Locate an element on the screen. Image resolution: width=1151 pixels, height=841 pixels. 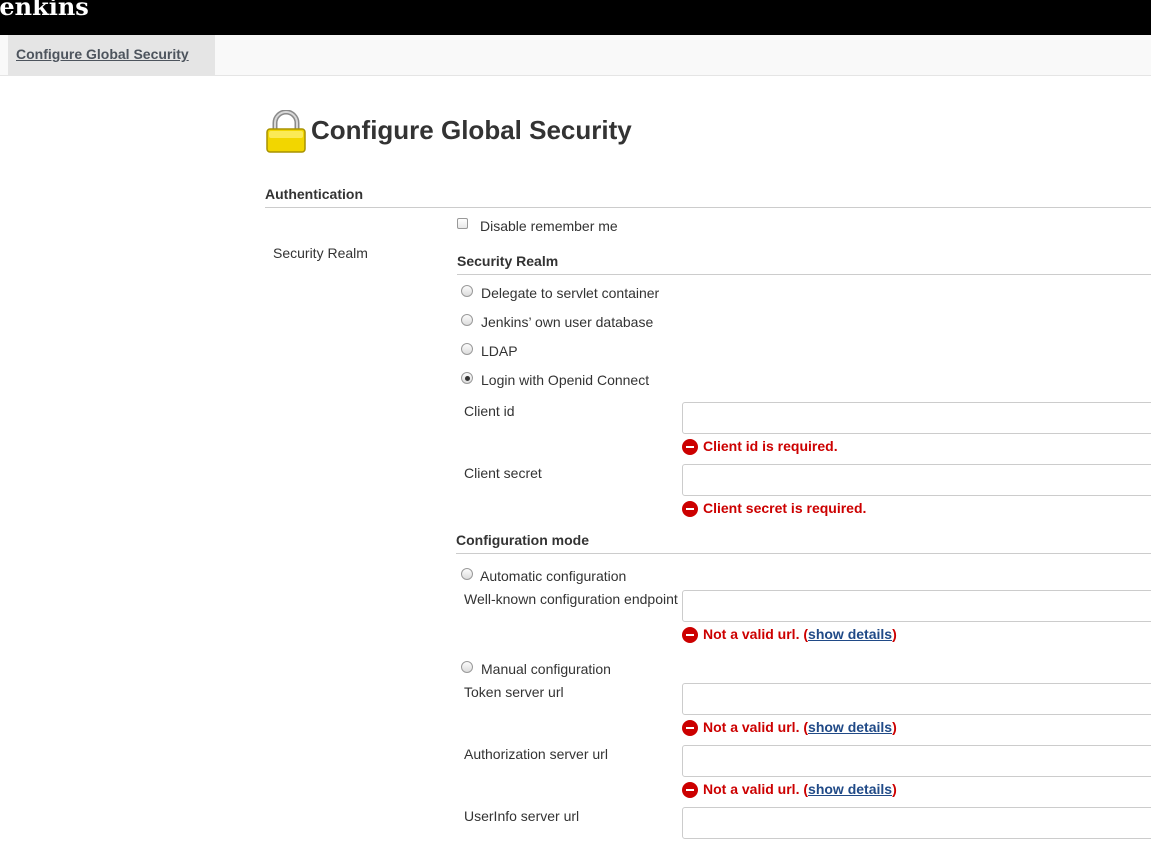
well-known-error-message: Not a valid url. is located at coordinates (751, 634).